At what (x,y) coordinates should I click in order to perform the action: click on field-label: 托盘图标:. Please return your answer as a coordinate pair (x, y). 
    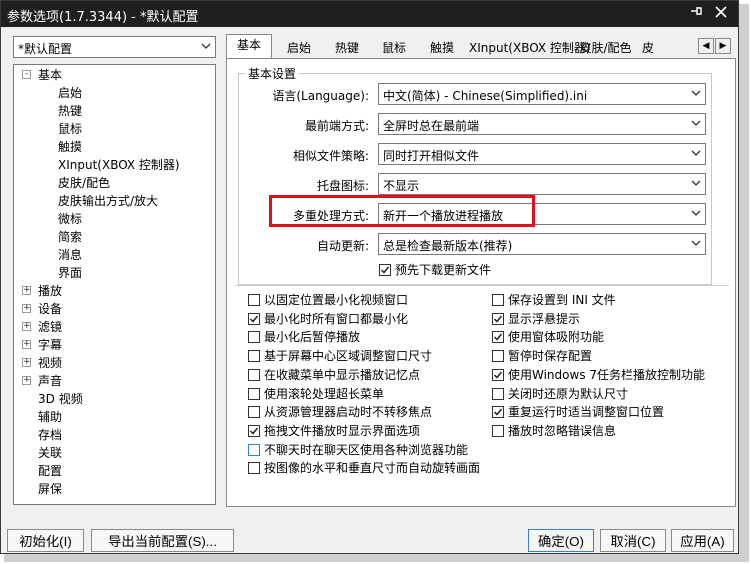
    Looking at the image, I should click on (342, 186).